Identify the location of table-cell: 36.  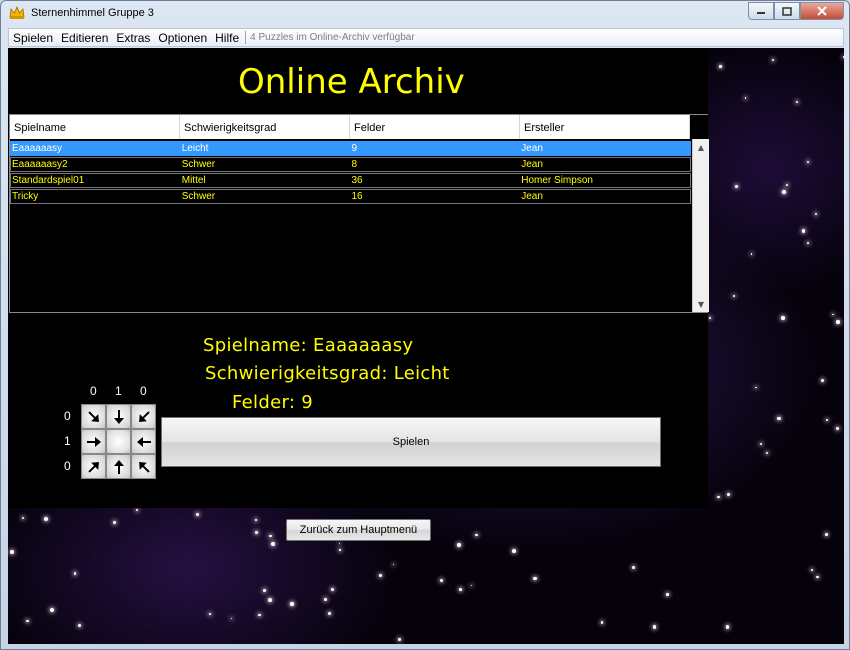
(357, 180).